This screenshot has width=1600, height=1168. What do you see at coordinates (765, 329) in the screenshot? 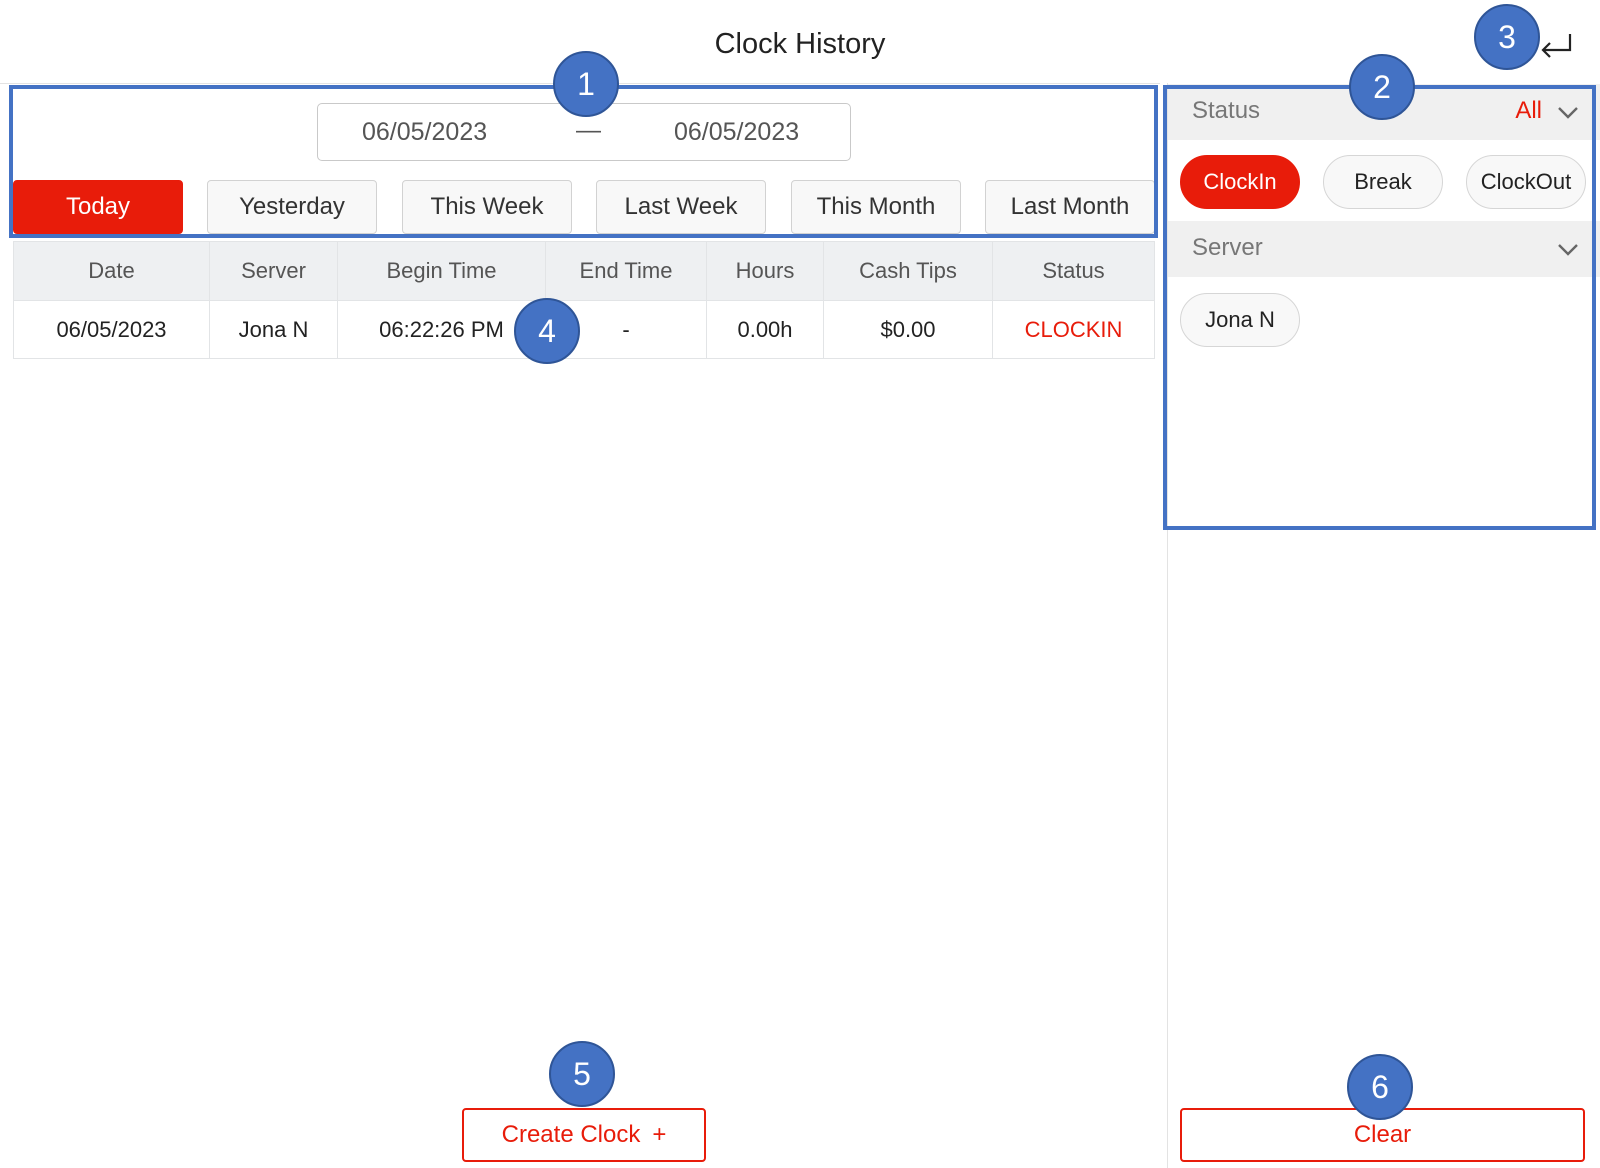
I see `cell-hours: 0.00h` at bounding box center [765, 329].